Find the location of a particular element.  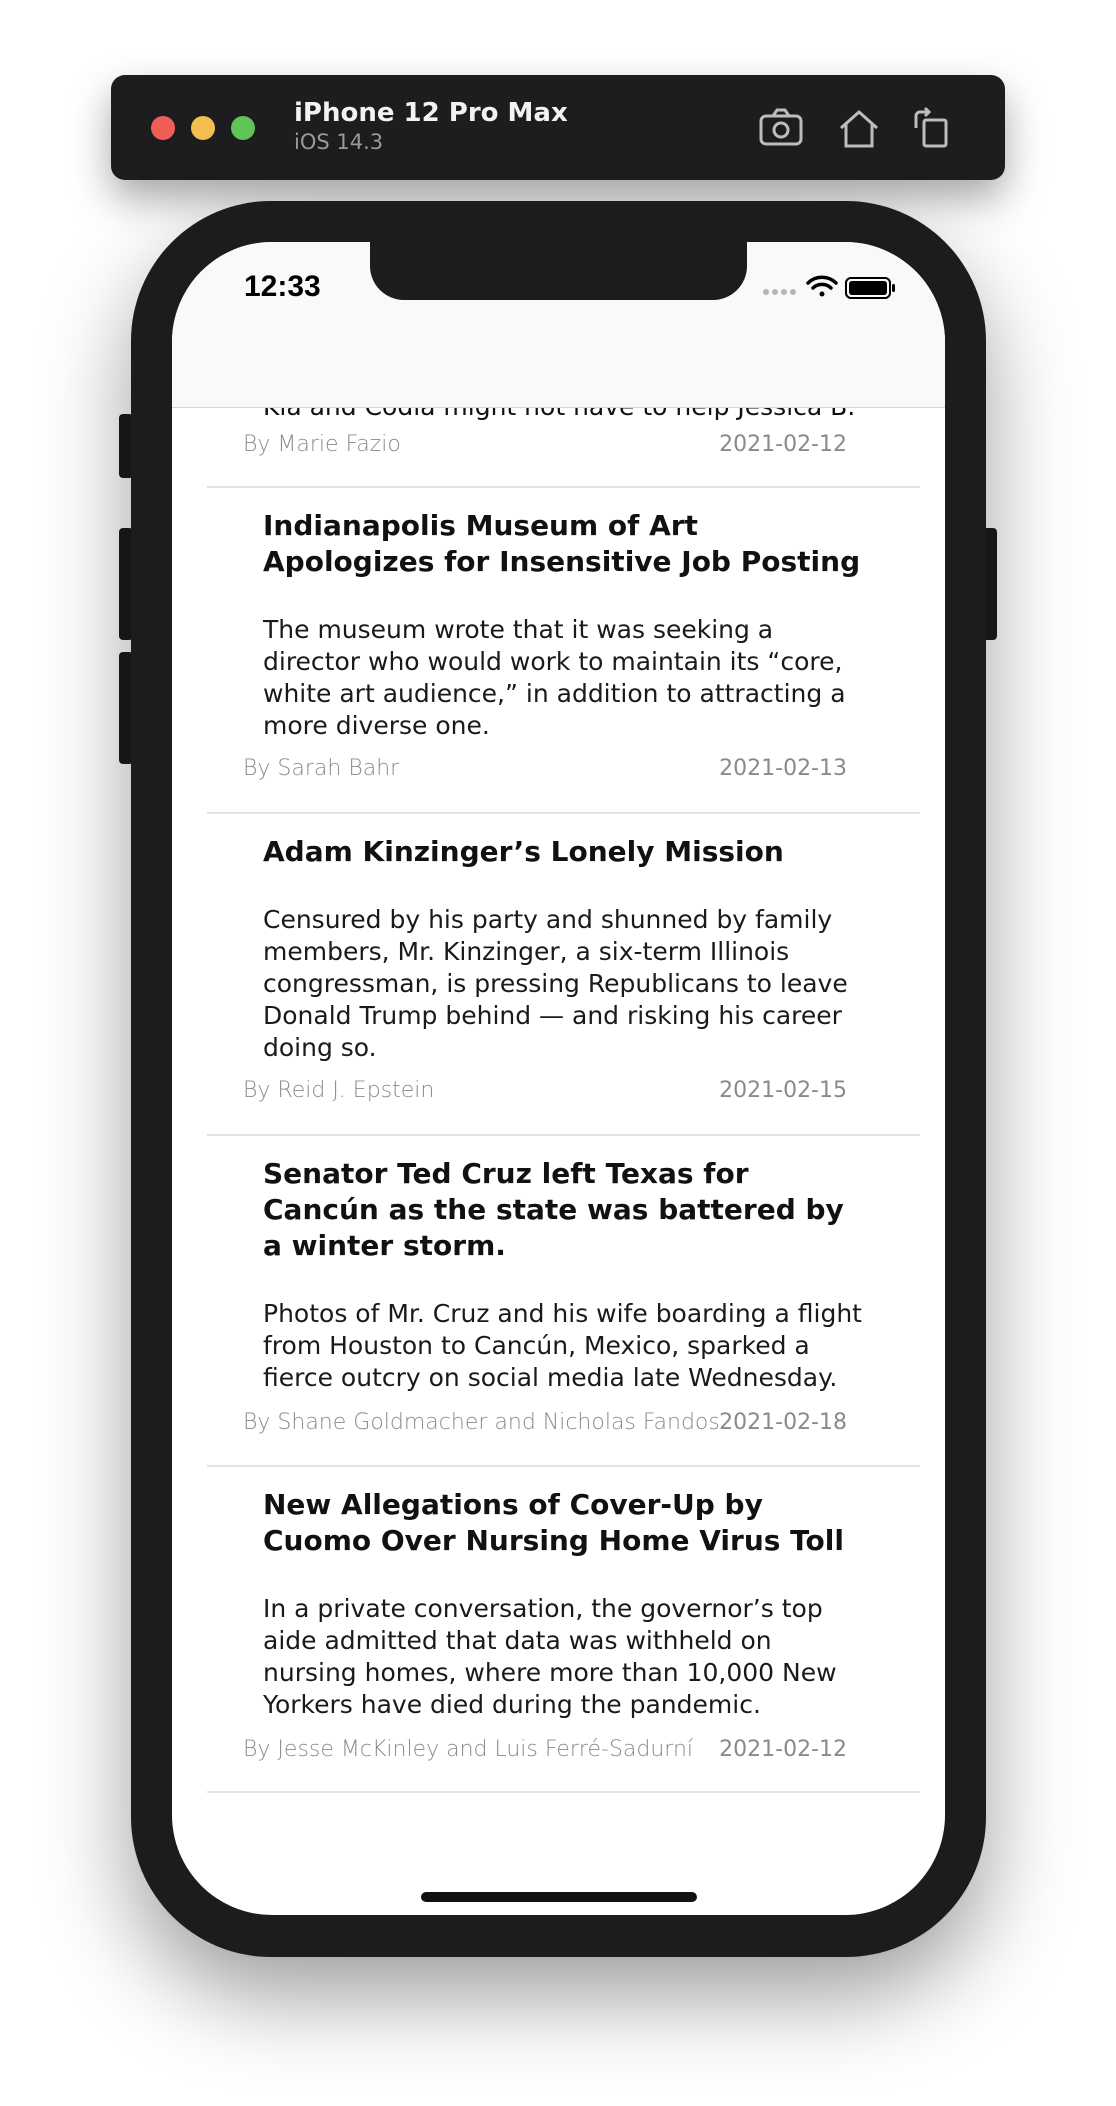

battery-icon is located at coordinates (870, 288).